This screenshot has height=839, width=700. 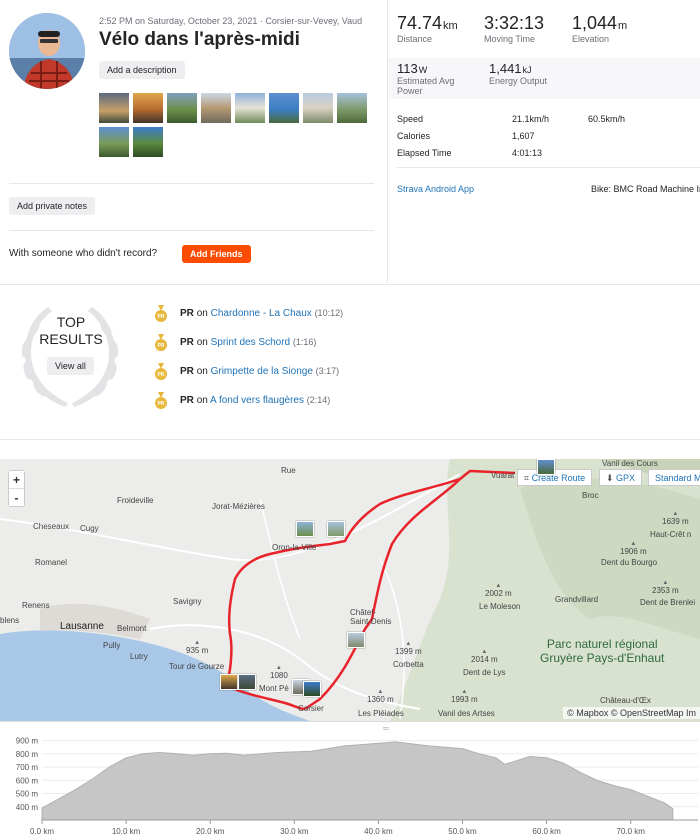 What do you see at coordinates (161, 404) in the screenshot?
I see `svg-text: PR` at bounding box center [161, 404].